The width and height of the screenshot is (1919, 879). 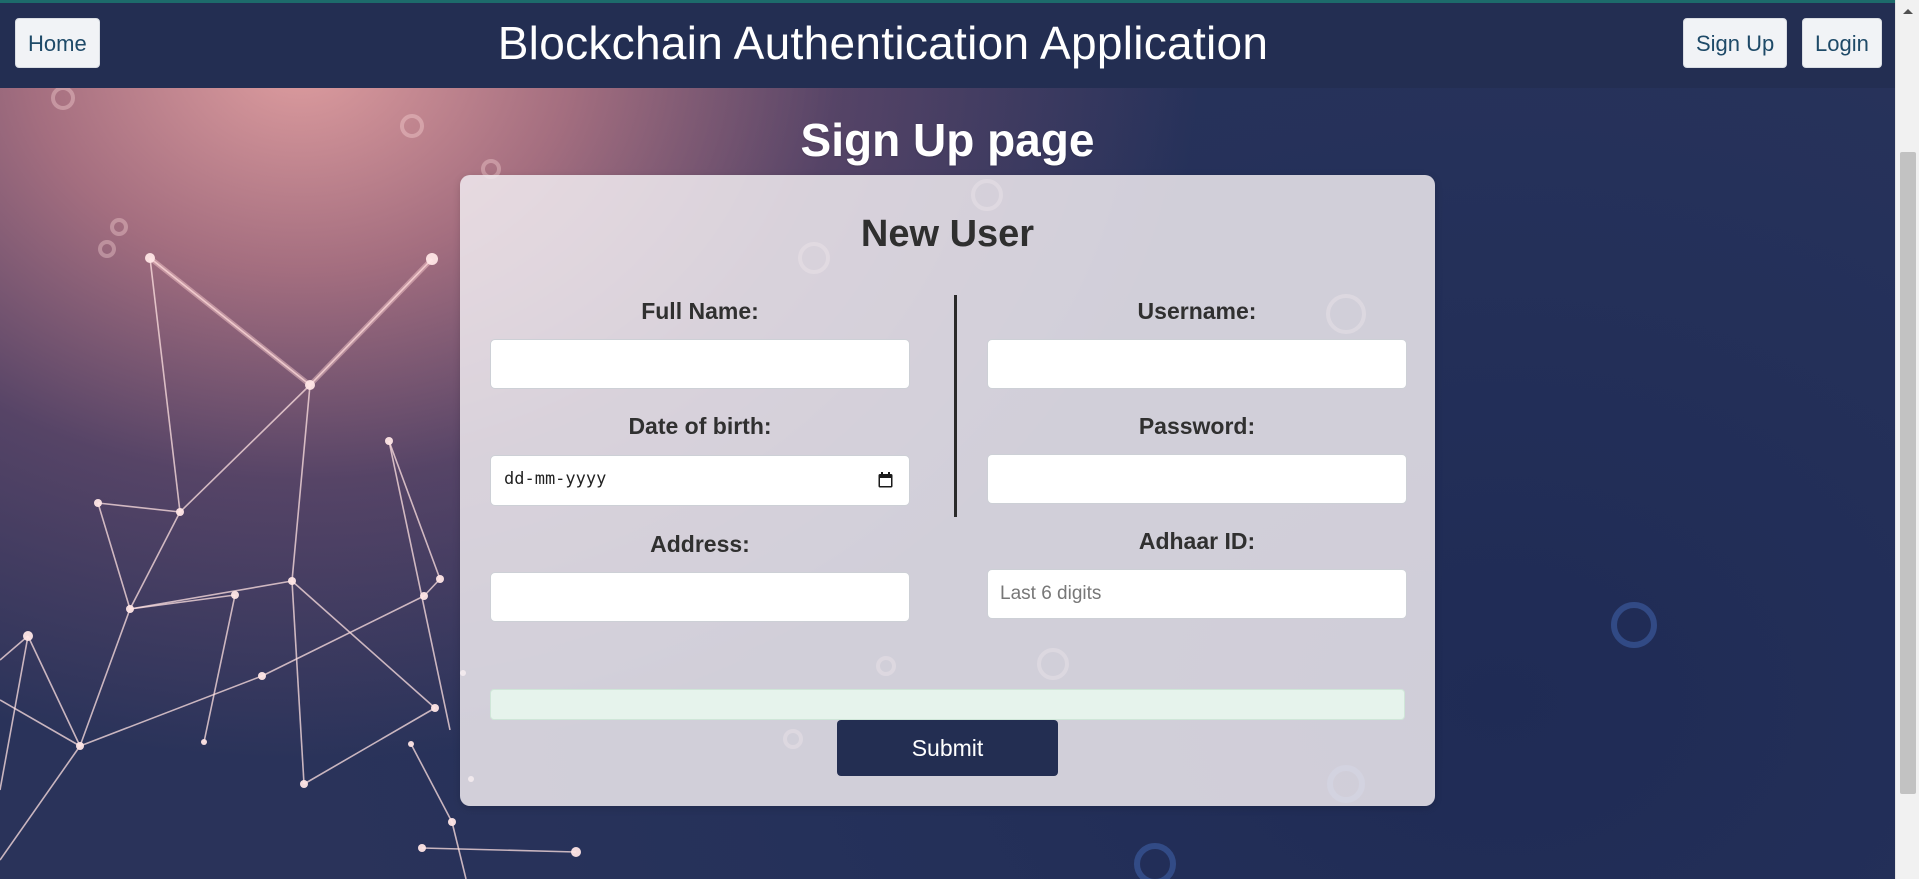 What do you see at coordinates (1908, 473) in the screenshot?
I see `scrollbar-thumb` at bounding box center [1908, 473].